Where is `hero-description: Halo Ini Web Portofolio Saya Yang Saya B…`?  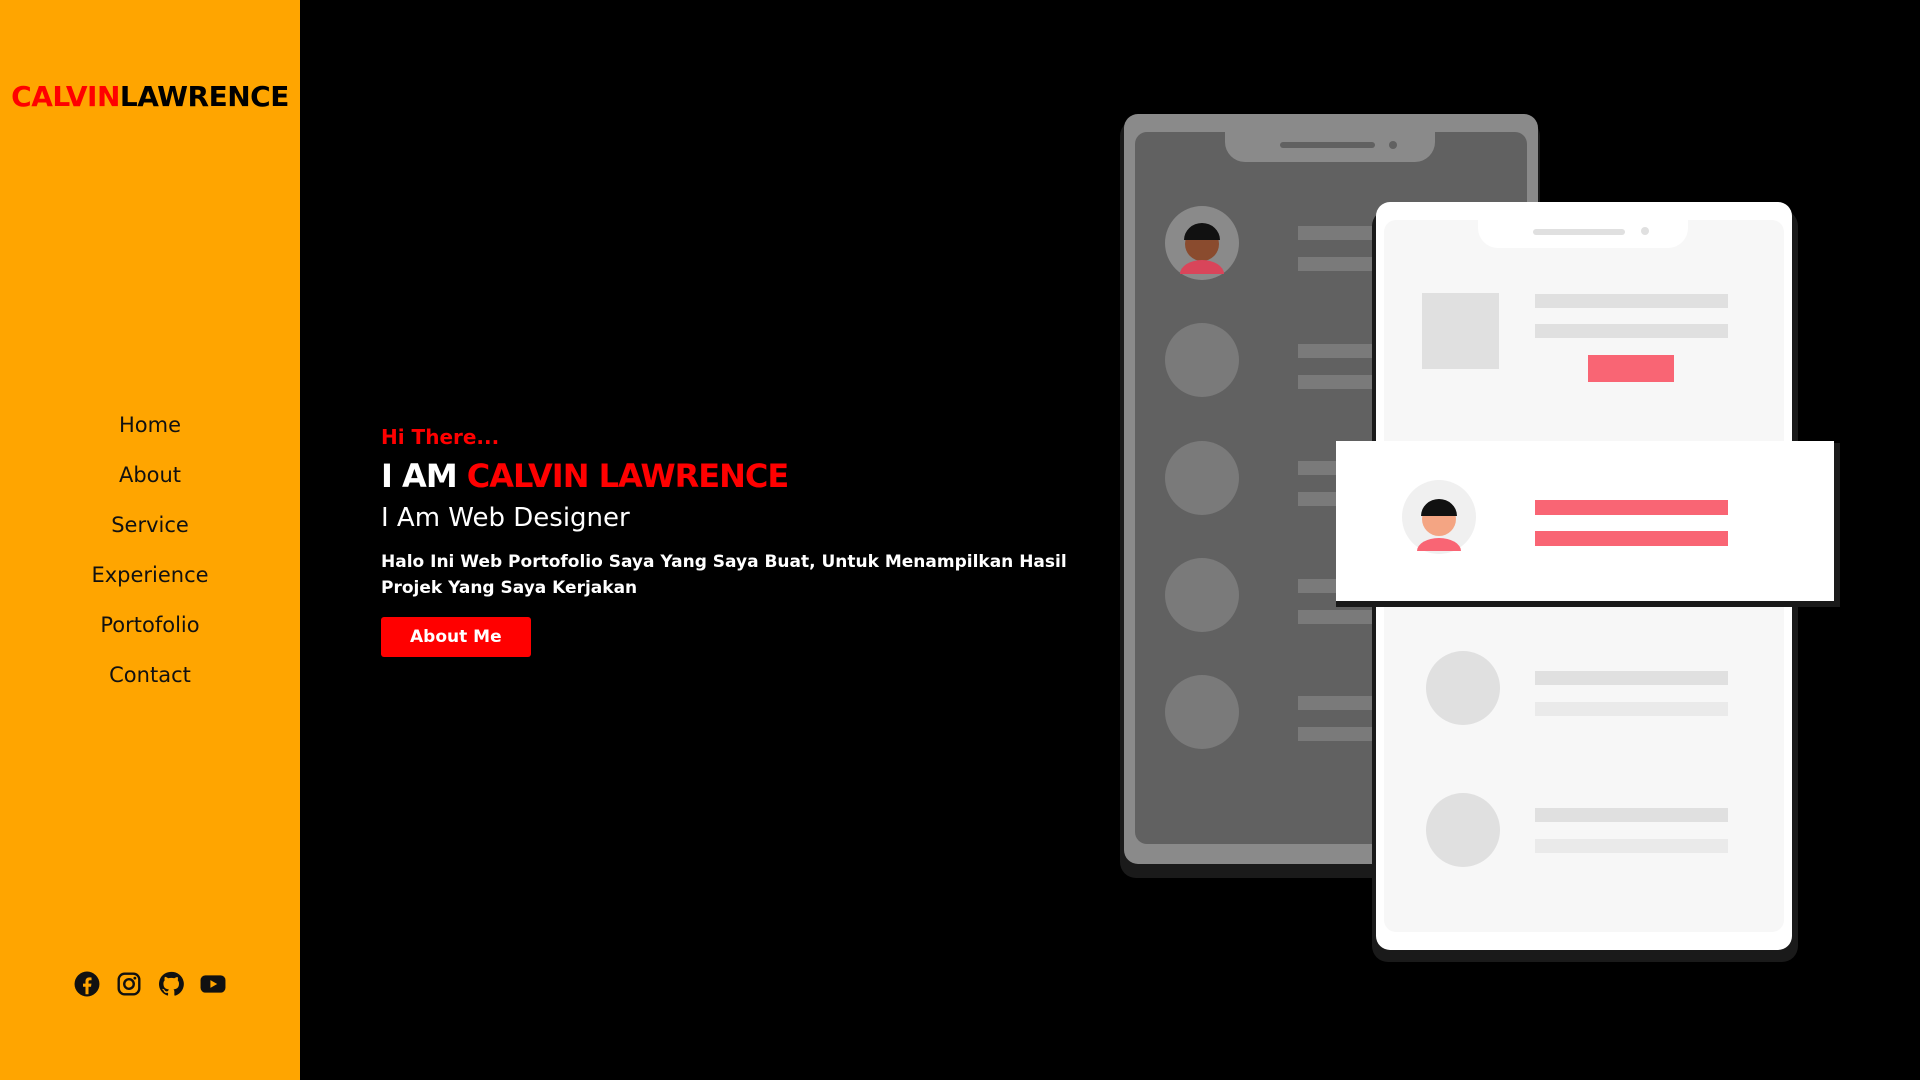 hero-description: Halo Ini Web Portofolio Saya Yang Saya B… is located at coordinates (724, 575).